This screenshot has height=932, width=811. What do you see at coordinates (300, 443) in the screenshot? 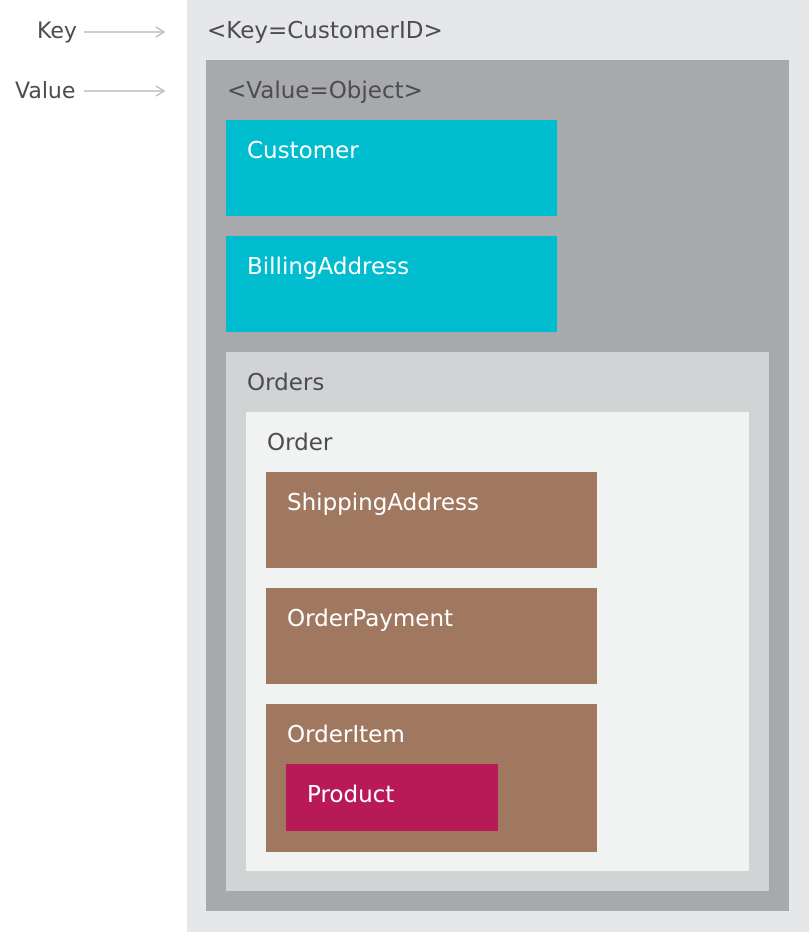
I see `order-label: Order` at bounding box center [300, 443].